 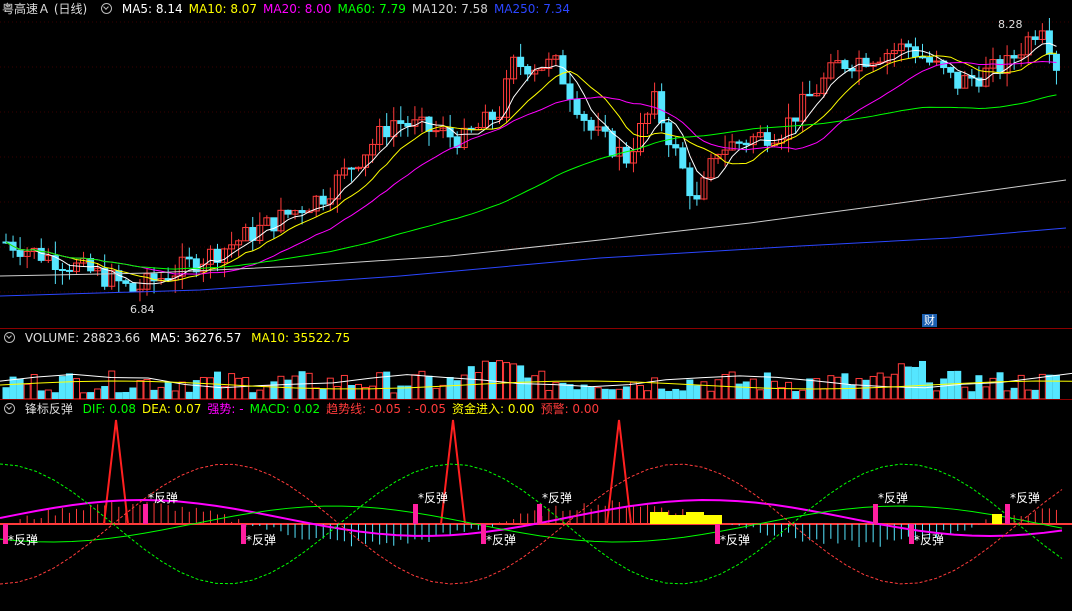 What do you see at coordinates (929, 320) in the screenshot?
I see `finance-badge: 财` at bounding box center [929, 320].